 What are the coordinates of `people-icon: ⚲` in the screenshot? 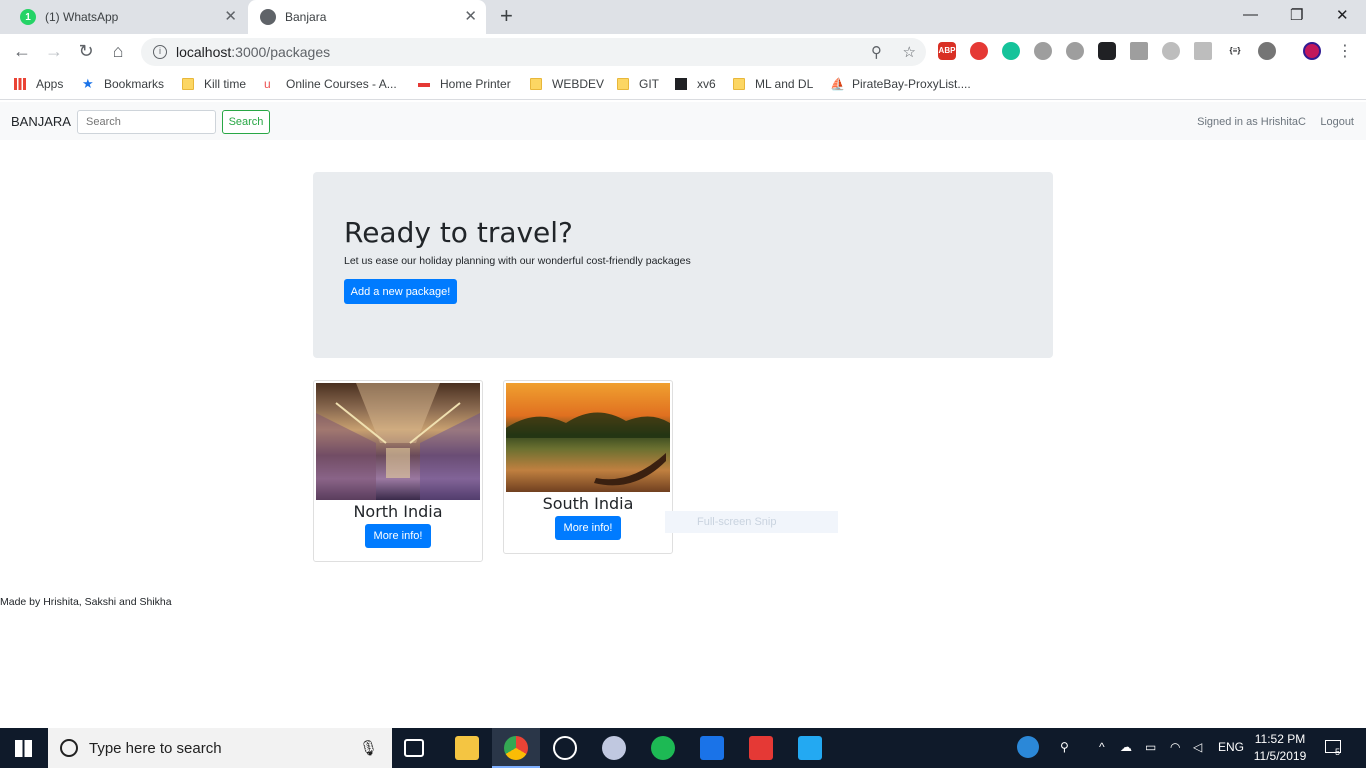 It's located at (1064, 747).